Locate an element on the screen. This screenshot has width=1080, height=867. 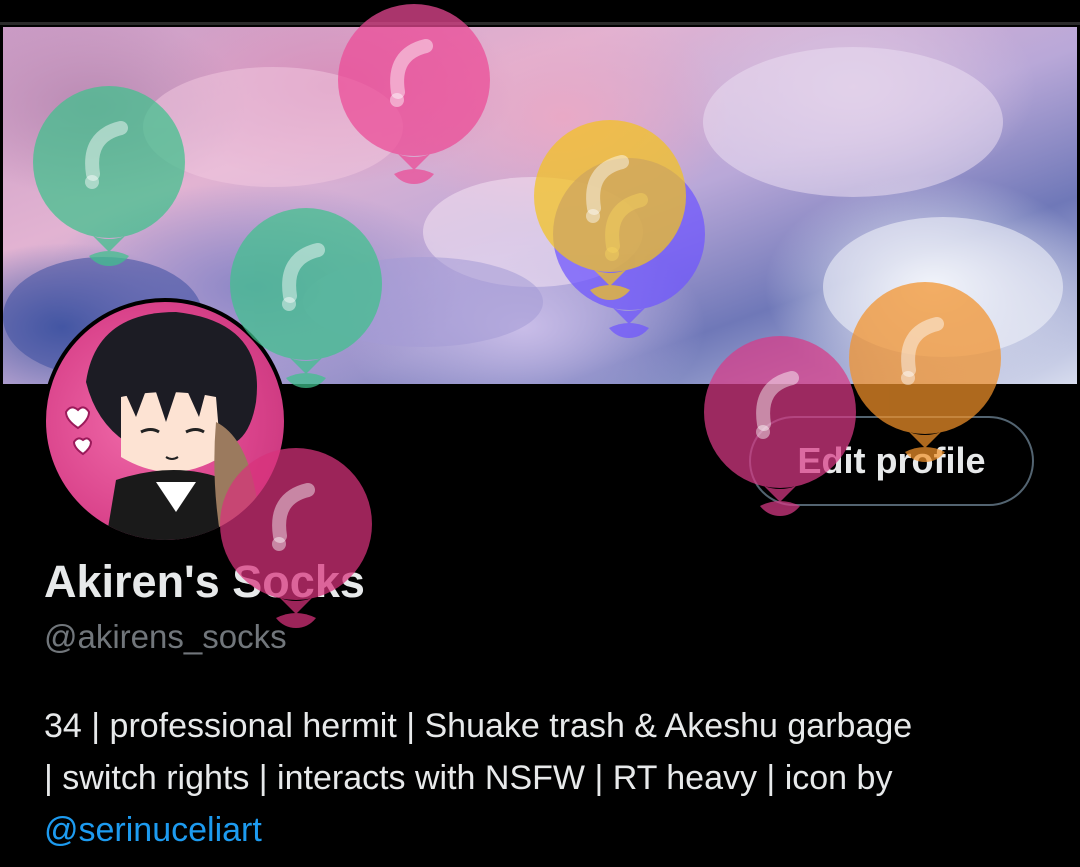
bio-mention-link: @serinuceliart is located at coordinates (549, 830).